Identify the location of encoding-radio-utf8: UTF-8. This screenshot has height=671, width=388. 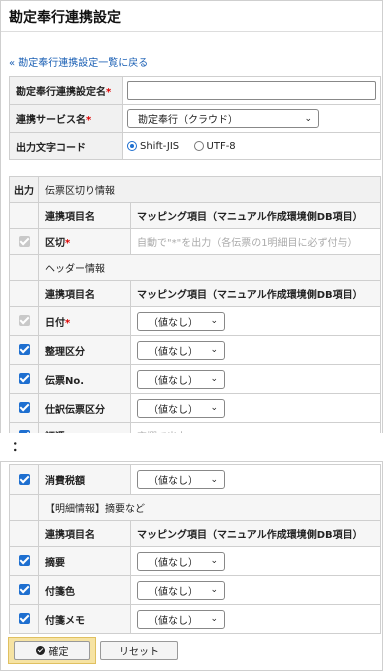
(214, 146).